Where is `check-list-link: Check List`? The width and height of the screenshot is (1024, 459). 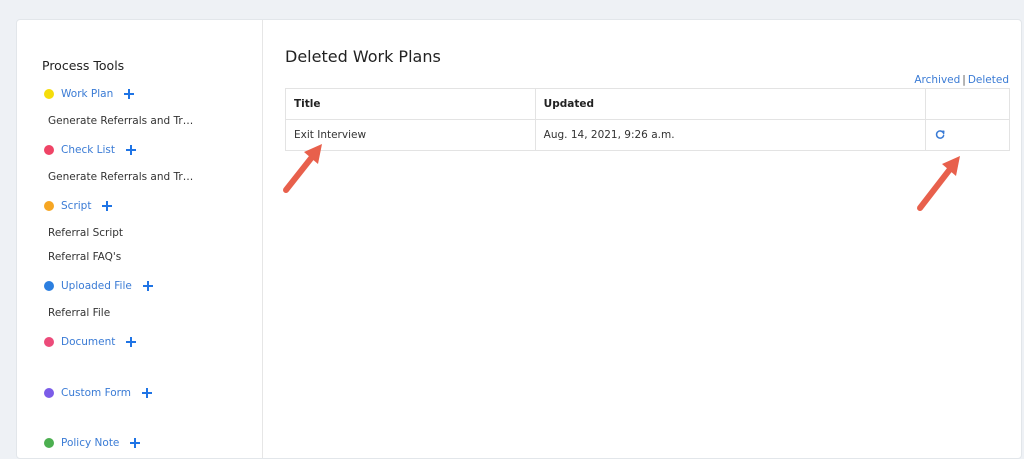
check-list-link: Check List is located at coordinates (88, 150).